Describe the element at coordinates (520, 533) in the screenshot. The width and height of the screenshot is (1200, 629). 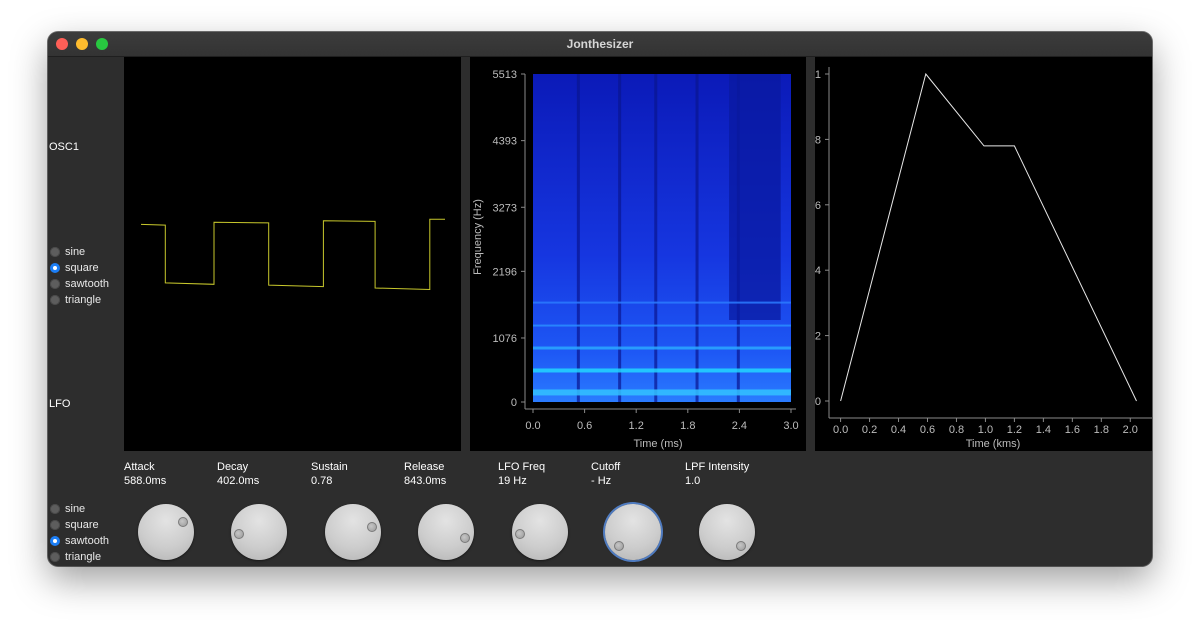
I see `lfo-freq-knob-indicator` at that location.